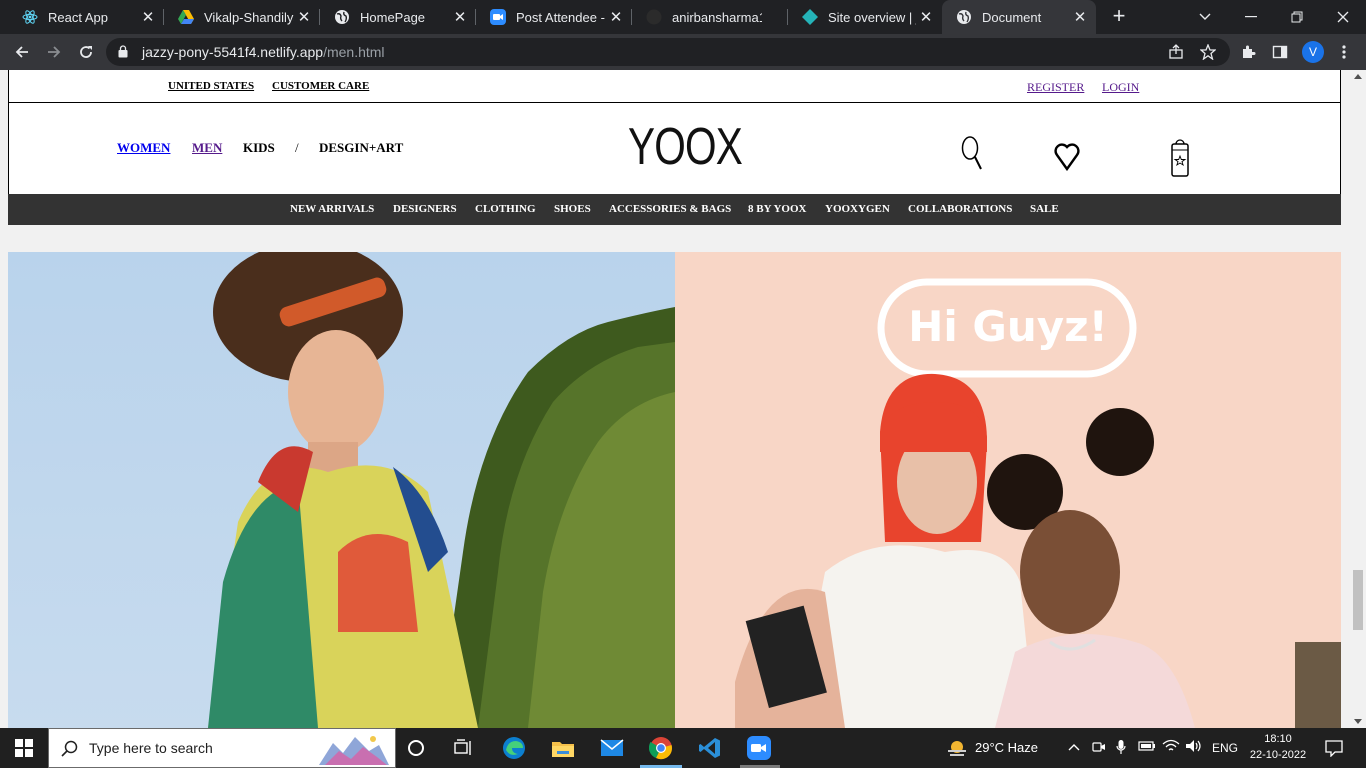 This screenshot has width=1366, height=772. What do you see at coordinates (498, 17) in the screenshot?
I see `zoom-icon` at bounding box center [498, 17].